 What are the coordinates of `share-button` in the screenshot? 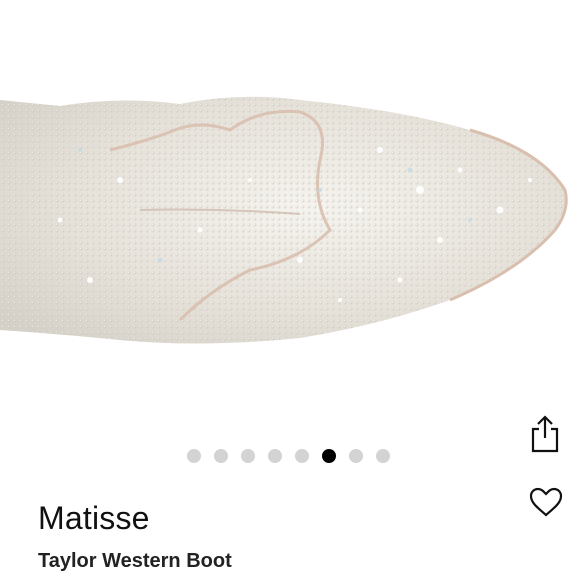 It's located at (545, 434).